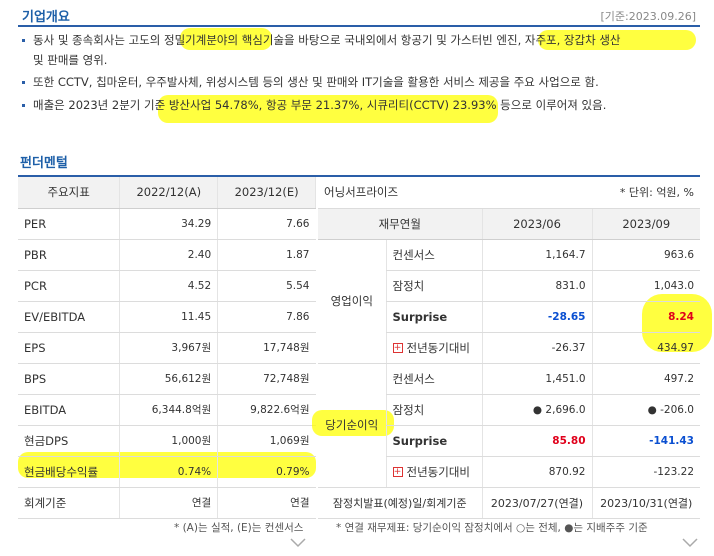 The image size is (714, 556). I want to click on table-row: 영업이익 컨센서스 1,164.7 963.6, so click(509, 301).